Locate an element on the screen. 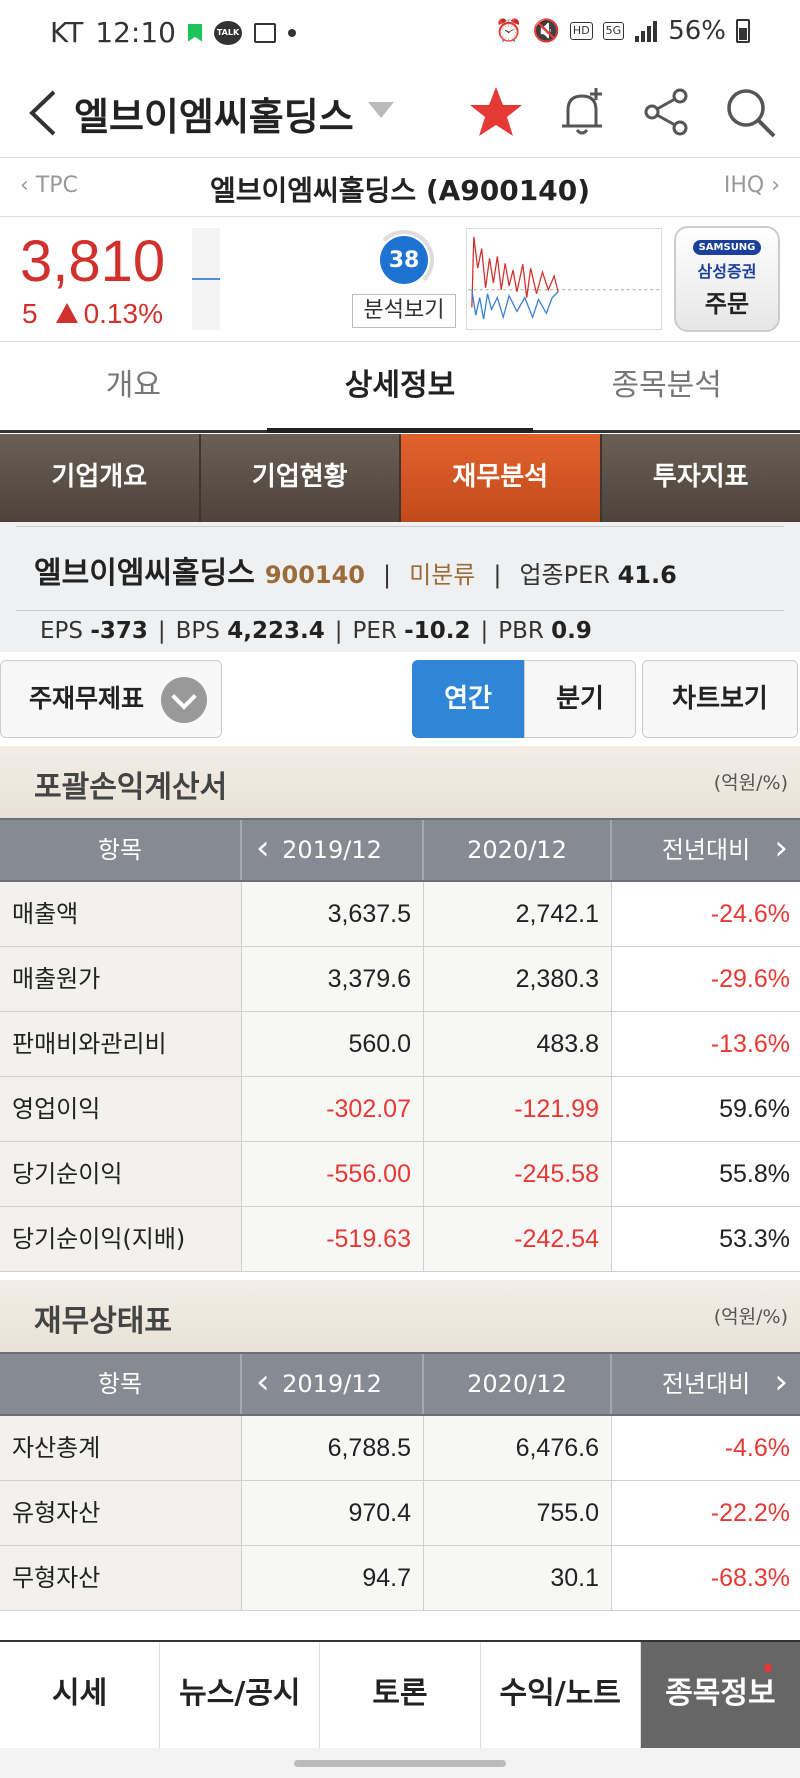 This screenshot has width=800, height=1778. back-arrow-icon is located at coordinates (44, 113).